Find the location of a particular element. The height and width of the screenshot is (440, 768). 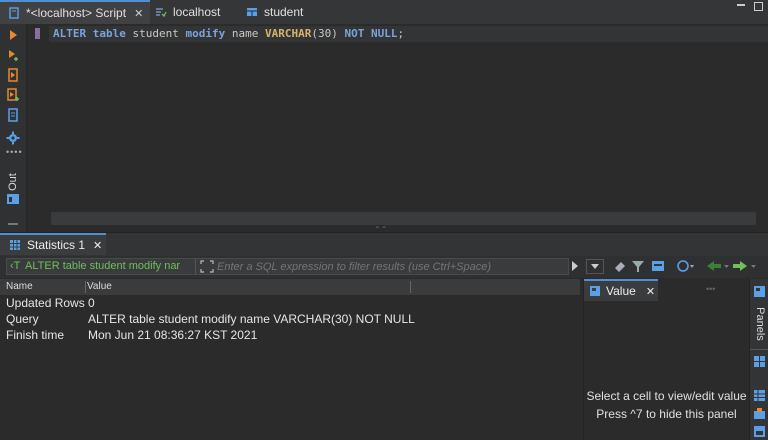

refresh-icon is located at coordinates (685, 266).